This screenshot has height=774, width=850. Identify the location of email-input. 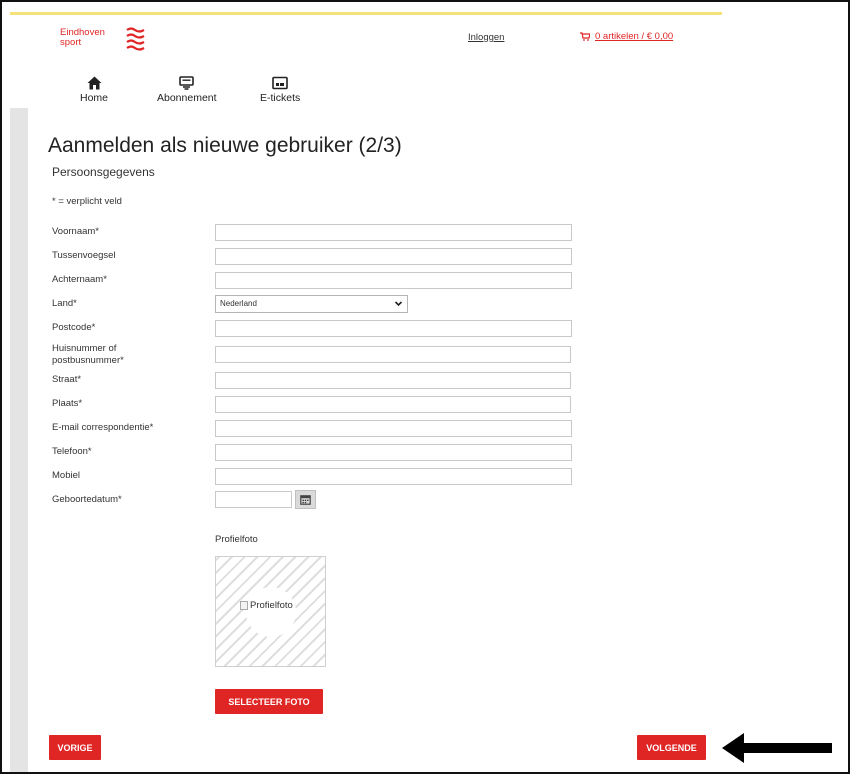
(393, 428).